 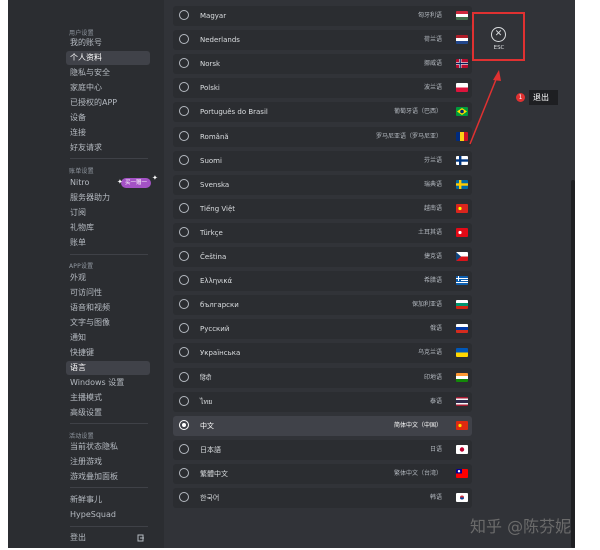 What do you see at coordinates (520, 97) in the screenshot?
I see `annotation-number: 1` at bounding box center [520, 97].